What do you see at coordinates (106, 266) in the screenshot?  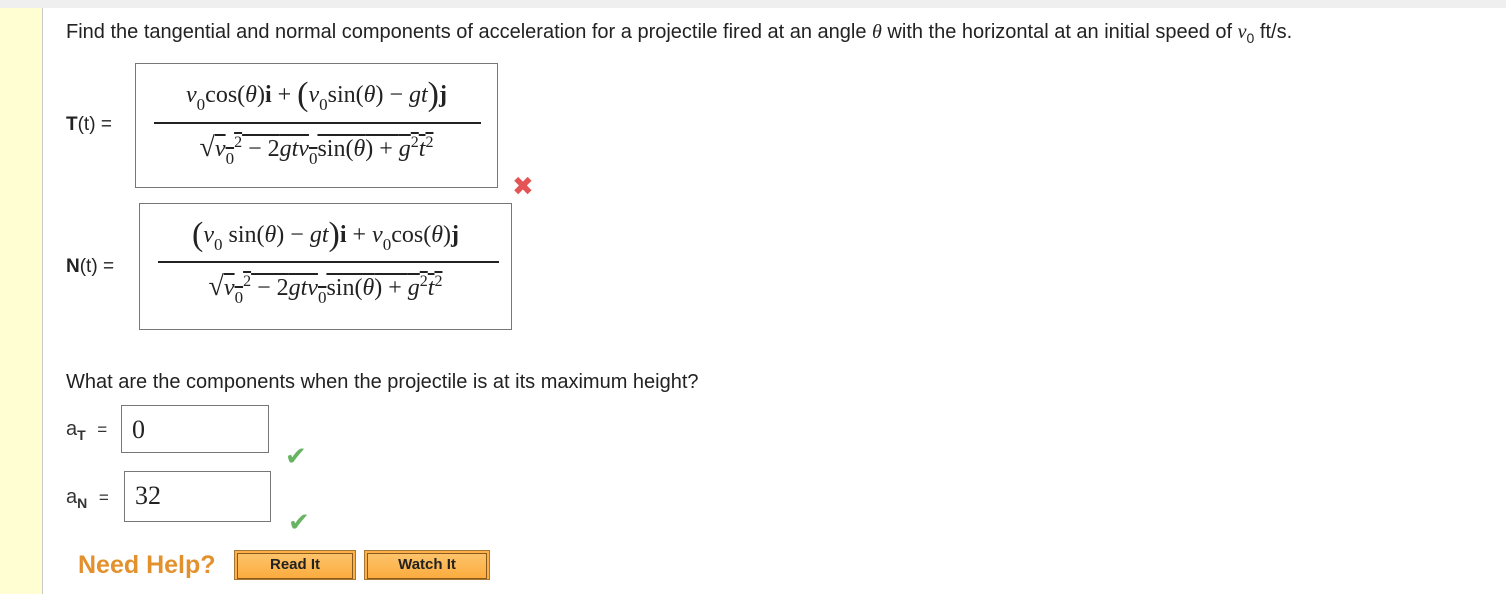 I see `n-label-eq: =` at bounding box center [106, 266].